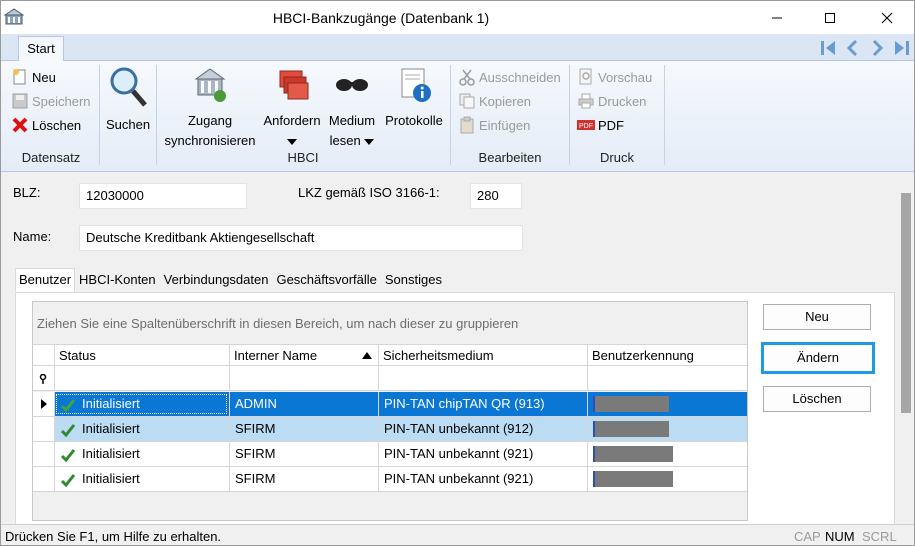  Describe the element at coordinates (44, 77) in the screenshot. I see `new-record-label: Neu` at that location.